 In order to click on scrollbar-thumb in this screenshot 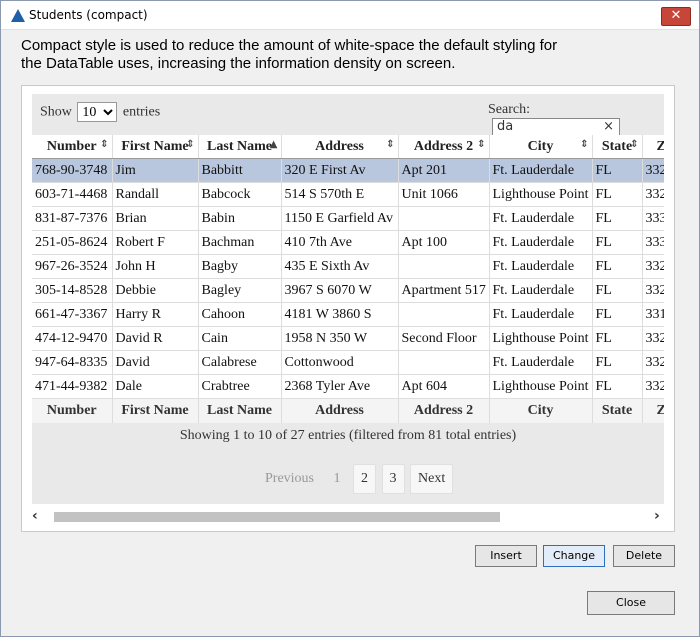, I will do `click(277, 517)`.